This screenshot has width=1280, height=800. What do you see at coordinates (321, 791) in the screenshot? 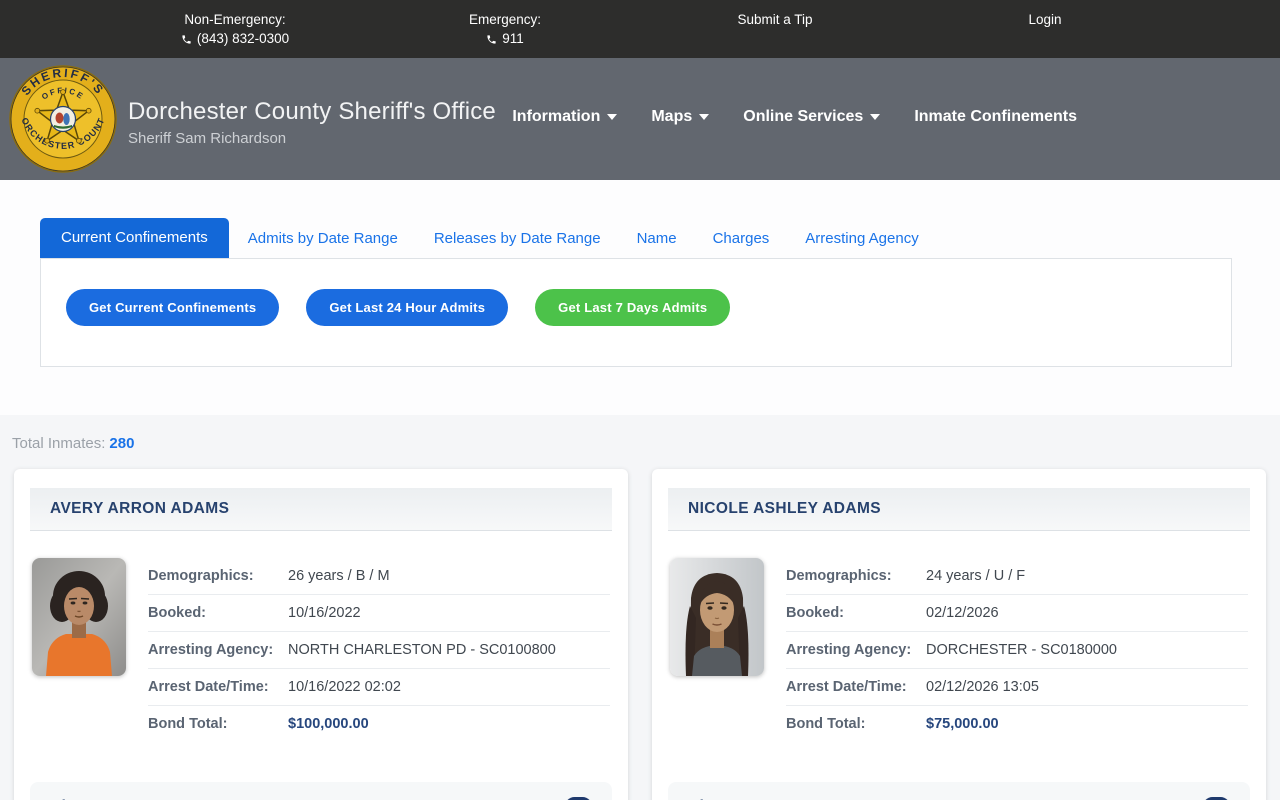
I see `charges-accordion-header: Charges 4` at bounding box center [321, 791].